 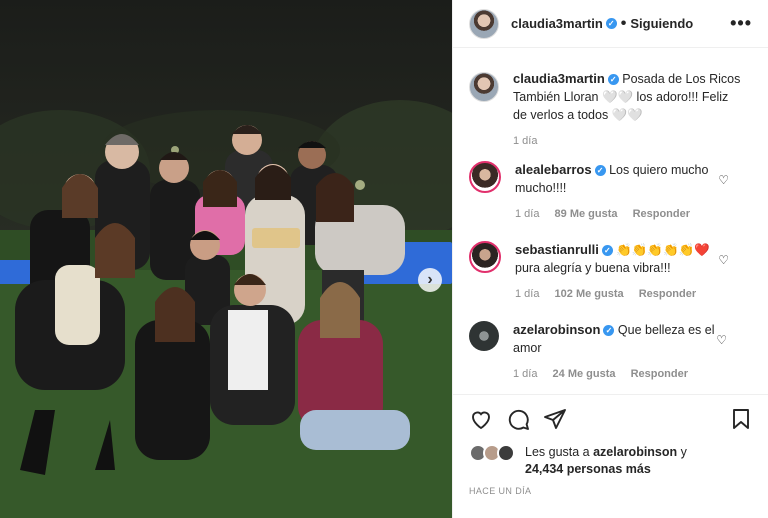 What do you see at coordinates (495, 454) in the screenshot?
I see `liker-avatars` at bounding box center [495, 454].